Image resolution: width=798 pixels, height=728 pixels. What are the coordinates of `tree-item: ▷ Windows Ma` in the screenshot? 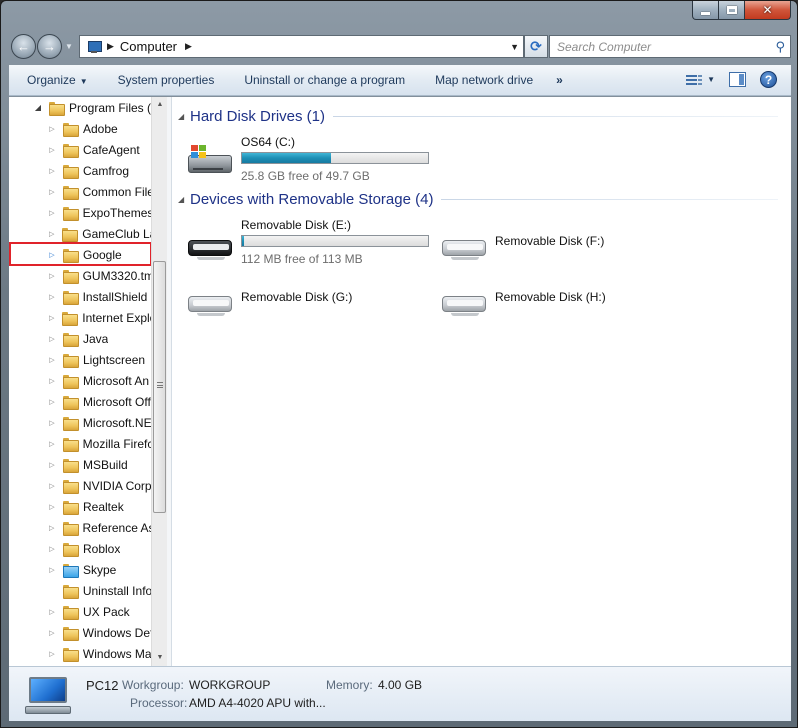 It's located at (80, 653).